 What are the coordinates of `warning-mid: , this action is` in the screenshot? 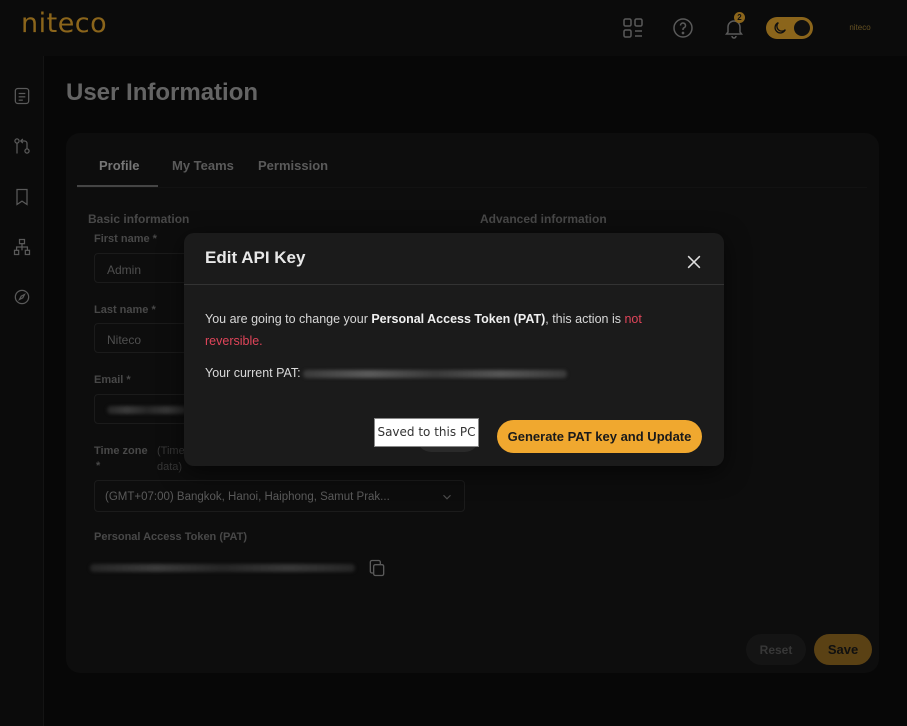 It's located at (585, 319).